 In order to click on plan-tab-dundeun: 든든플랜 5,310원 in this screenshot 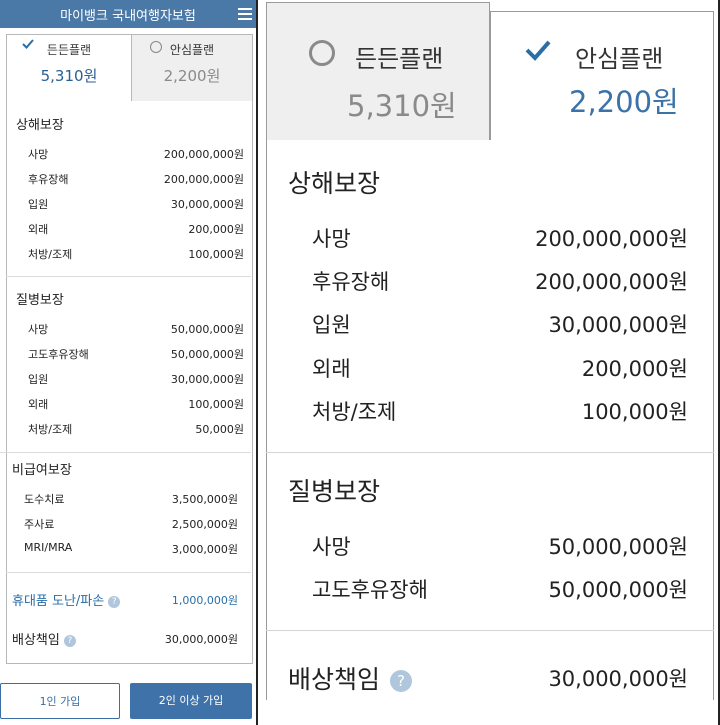, I will do `click(378, 71)`.